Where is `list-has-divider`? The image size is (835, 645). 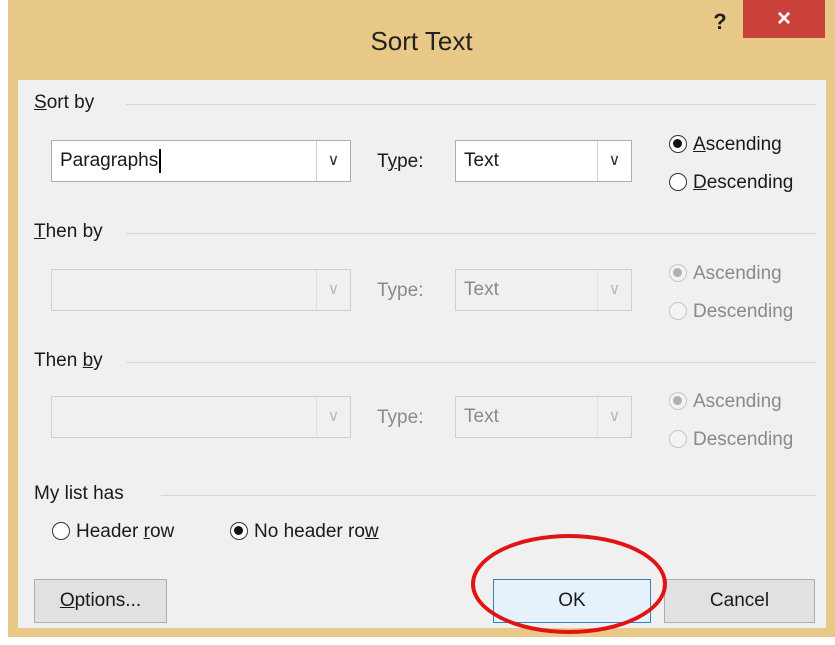
list-has-divider is located at coordinates (488, 495).